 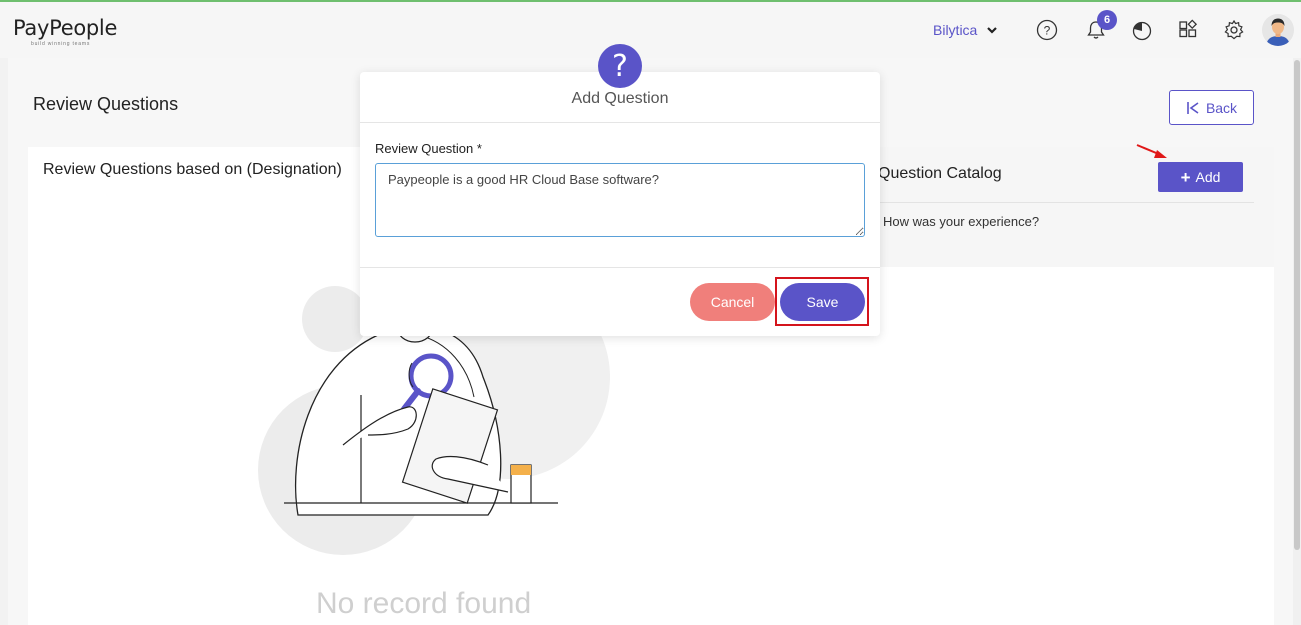 I want to click on scrollbar, so click(x=1297, y=341).